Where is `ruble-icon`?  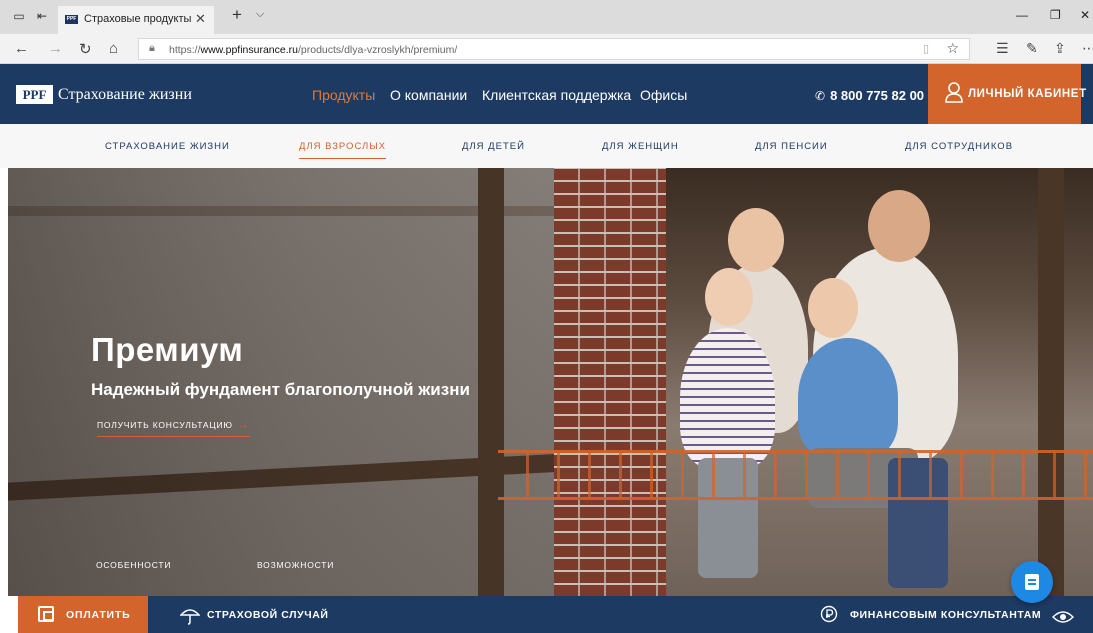
ruble-icon is located at coordinates (829, 614).